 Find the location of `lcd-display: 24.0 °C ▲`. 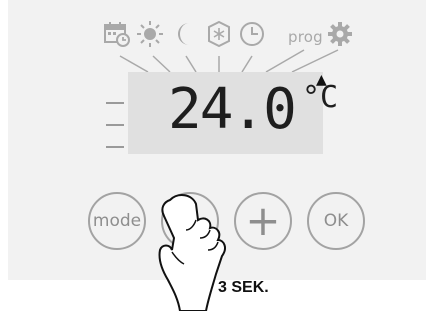

lcd-display: 24.0 °C ▲ is located at coordinates (233, 113).